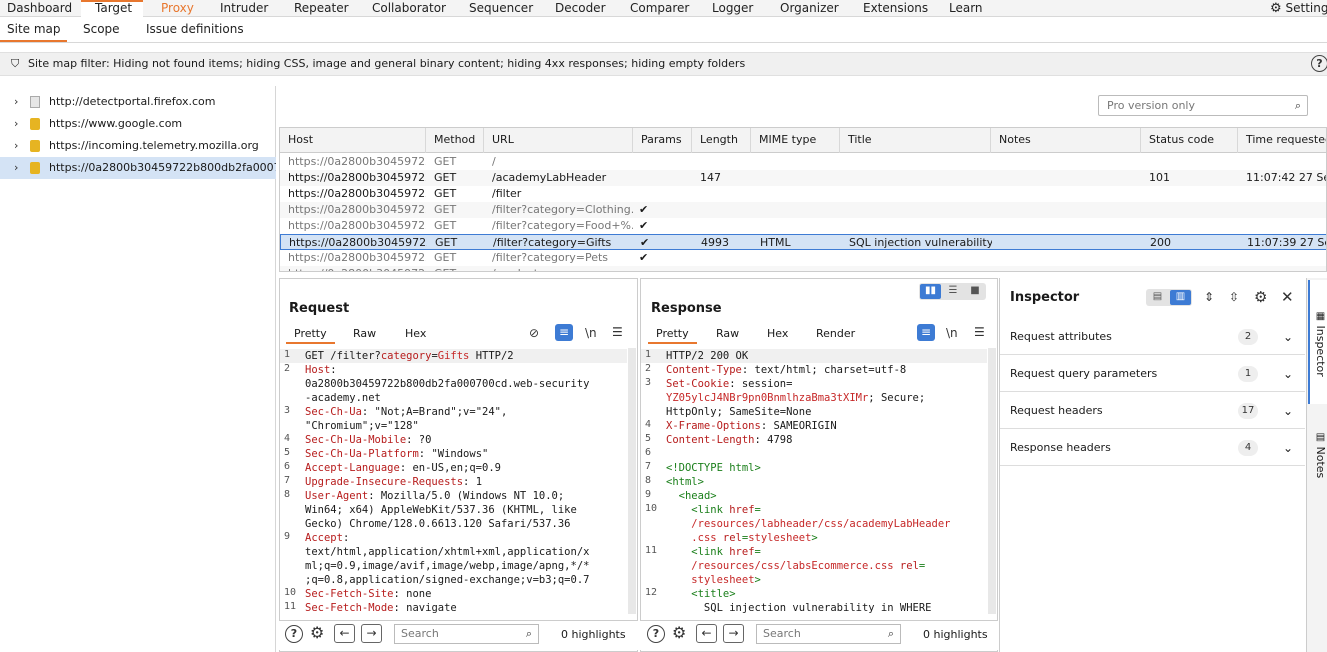  I want to click on tree-item: › http://detectportal.firefox.com, so click(138, 102).